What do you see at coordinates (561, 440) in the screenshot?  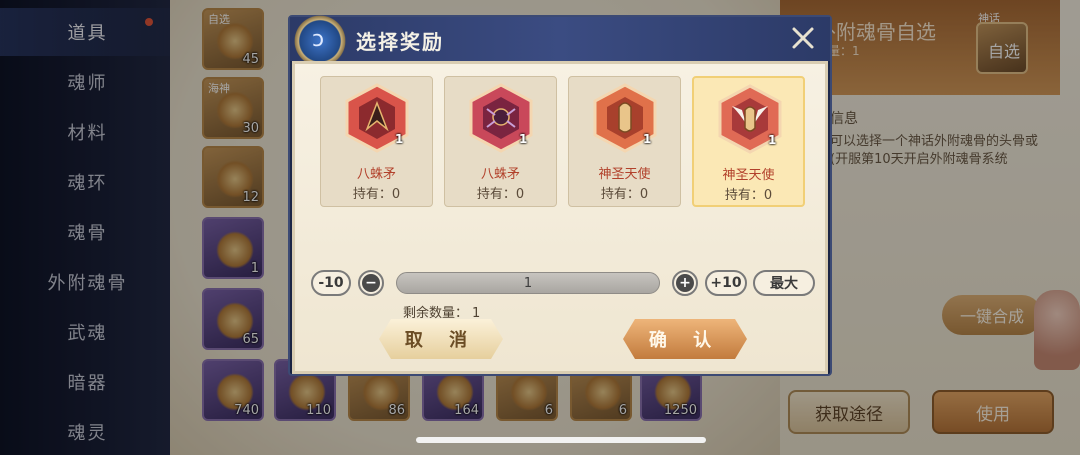 I see `home-indicator` at bounding box center [561, 440].